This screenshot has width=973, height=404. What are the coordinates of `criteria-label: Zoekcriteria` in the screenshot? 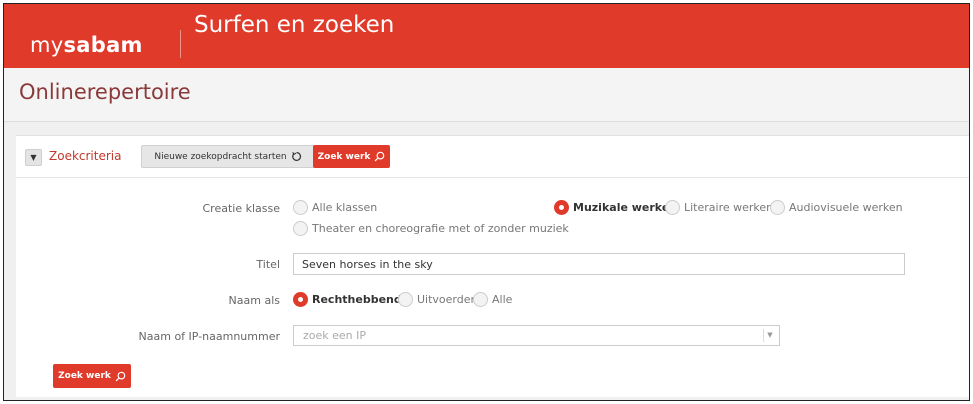 It's located at (85, 156).